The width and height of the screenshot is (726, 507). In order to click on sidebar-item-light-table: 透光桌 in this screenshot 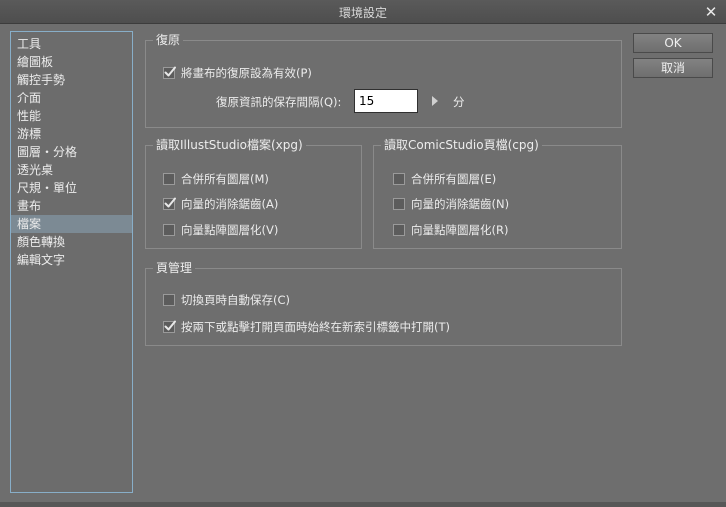, I will do `click(71, 170)`.